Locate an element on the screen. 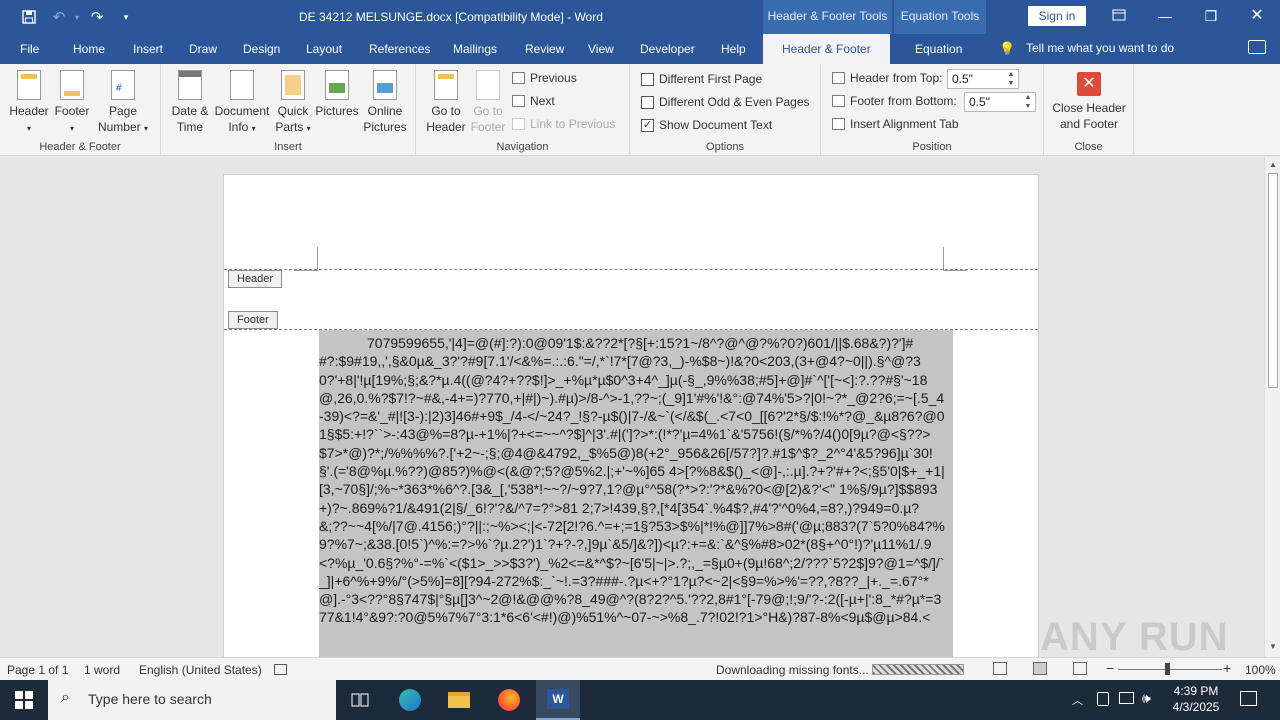  checkmark-icon: ✓ is located at coordinates (647, 125).